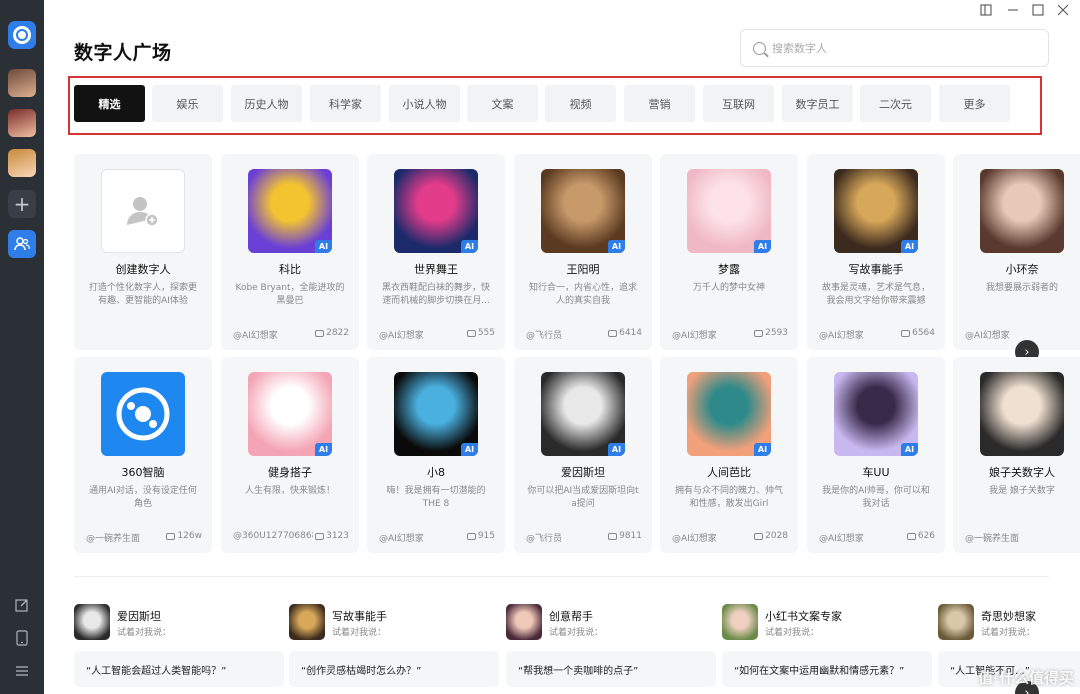 Image resolution: width=1080 pixels, height=694 pixels. What do you see at coordinates (337, 333) in the screenshot?
I see `chat-count-value: 2822` at bounding box center [337, 333].